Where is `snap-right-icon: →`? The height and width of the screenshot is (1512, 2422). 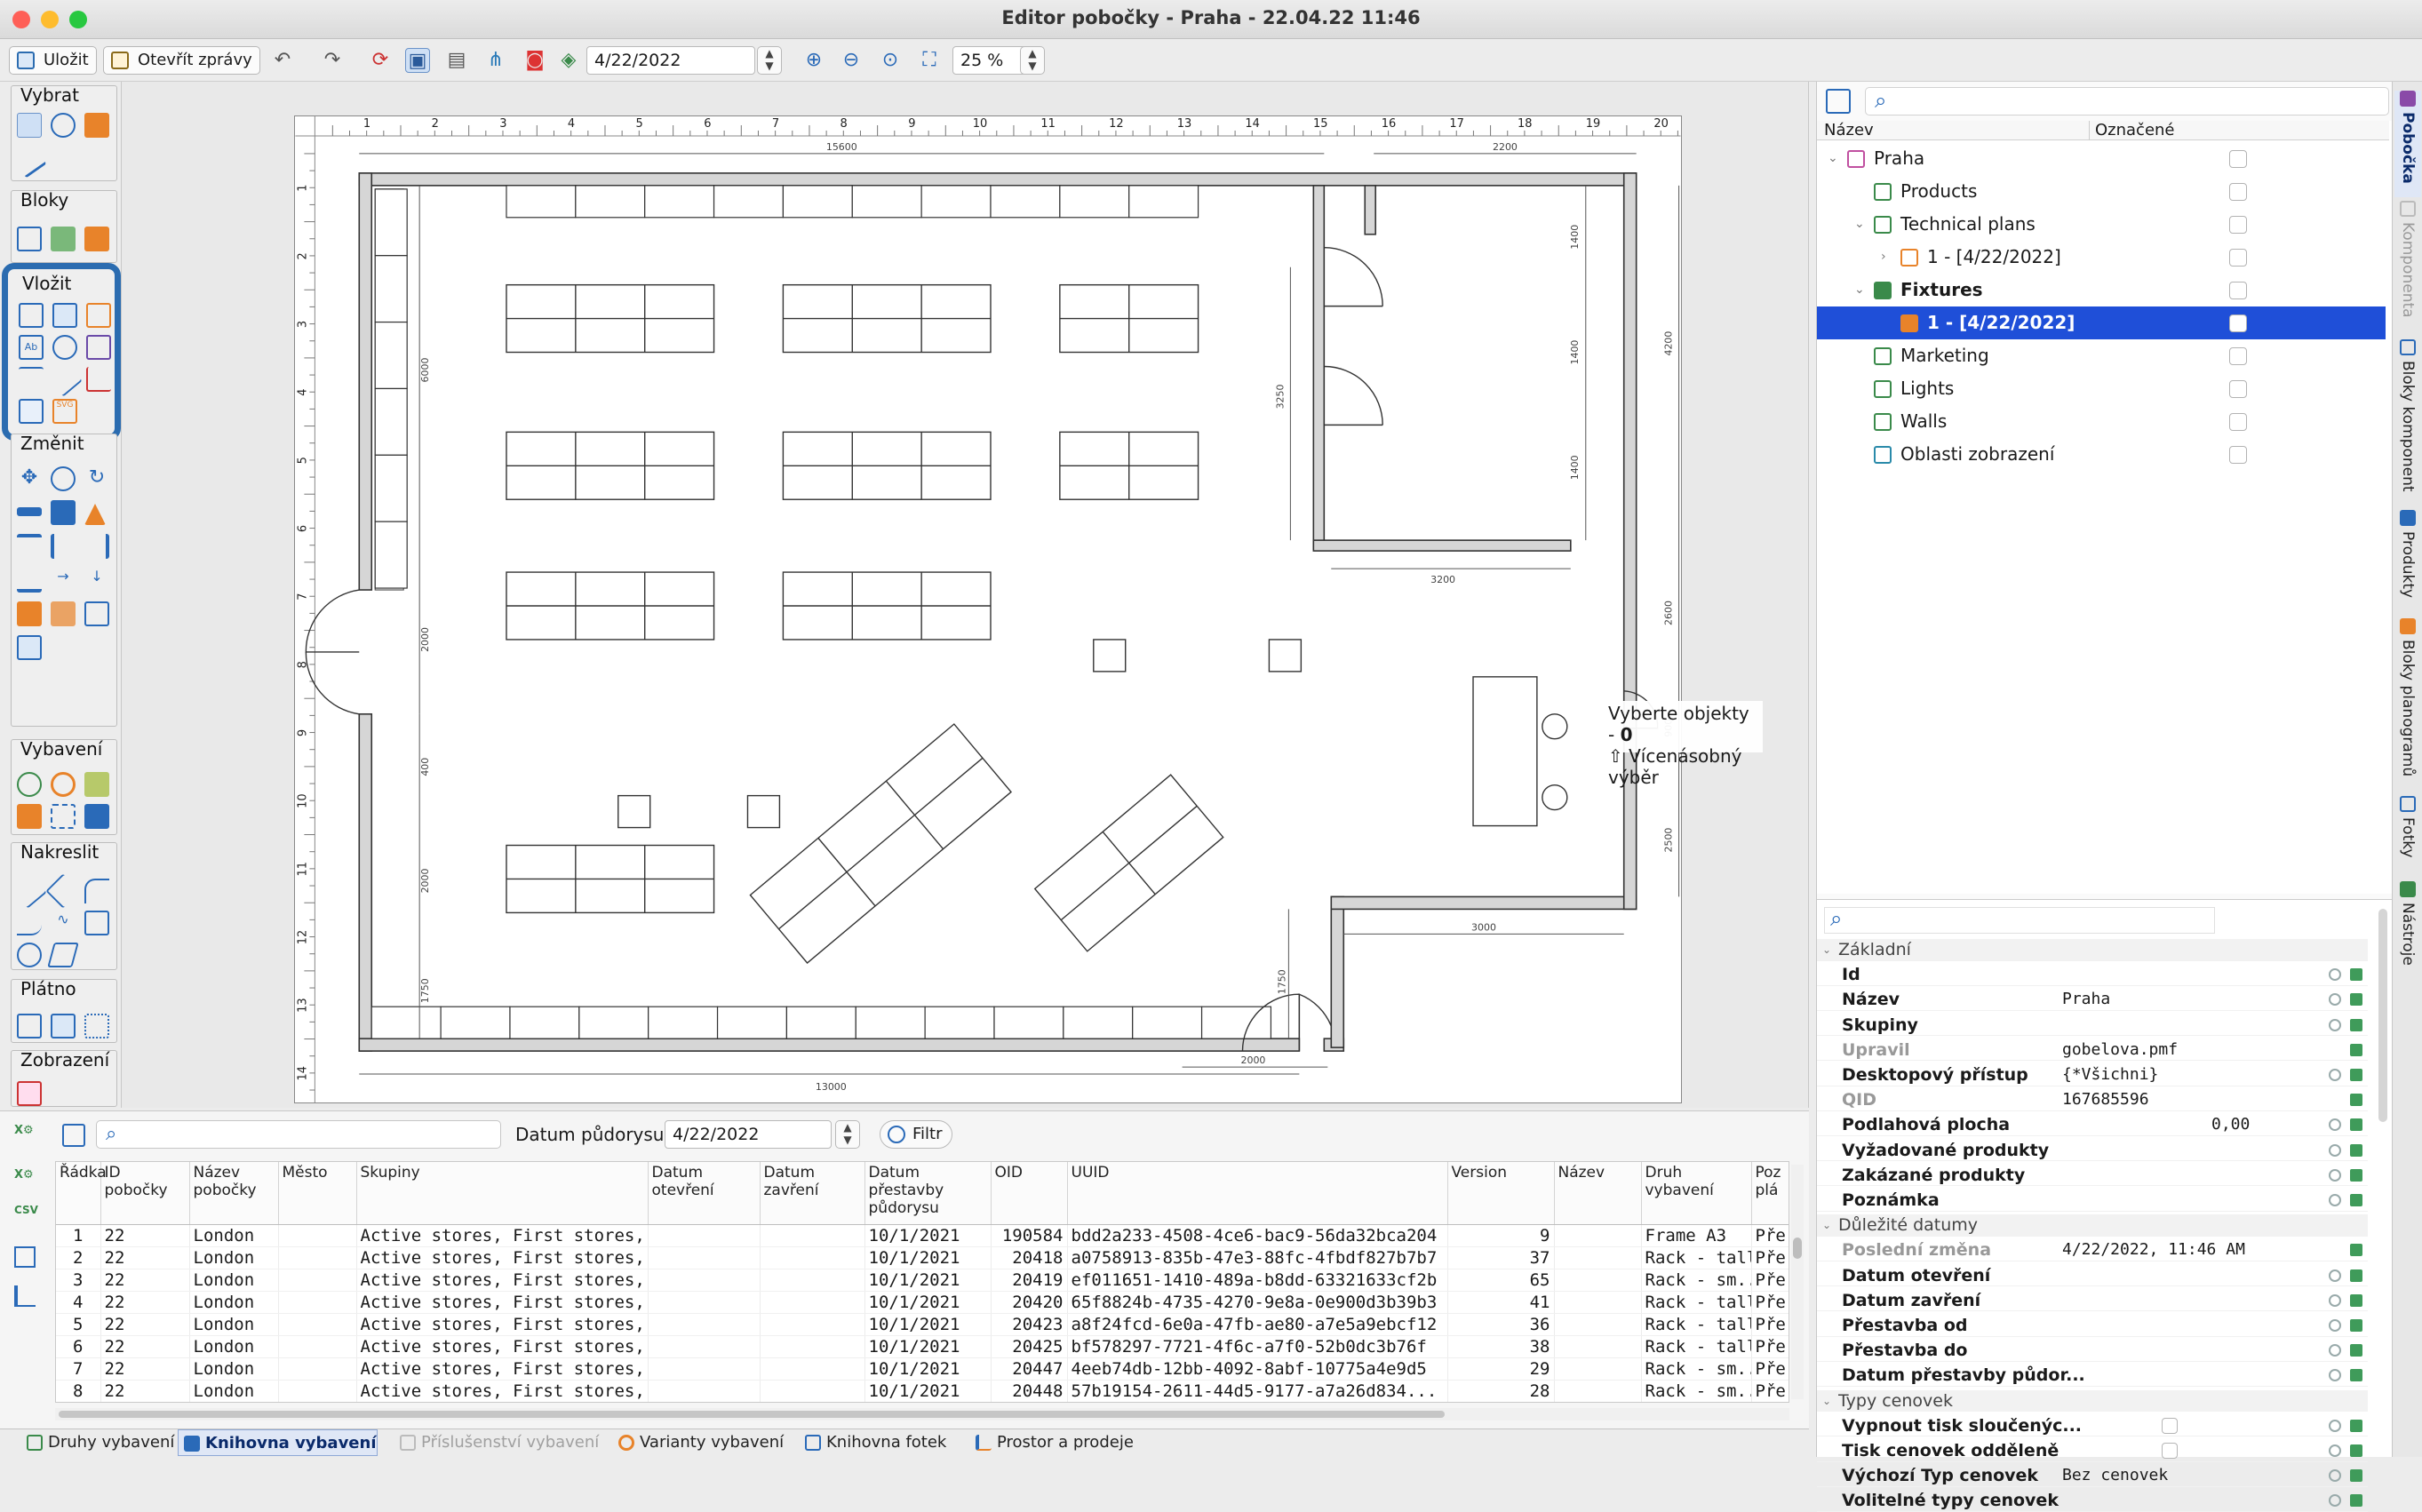 snap-right-icon: → is located at coordinates (63, 580).